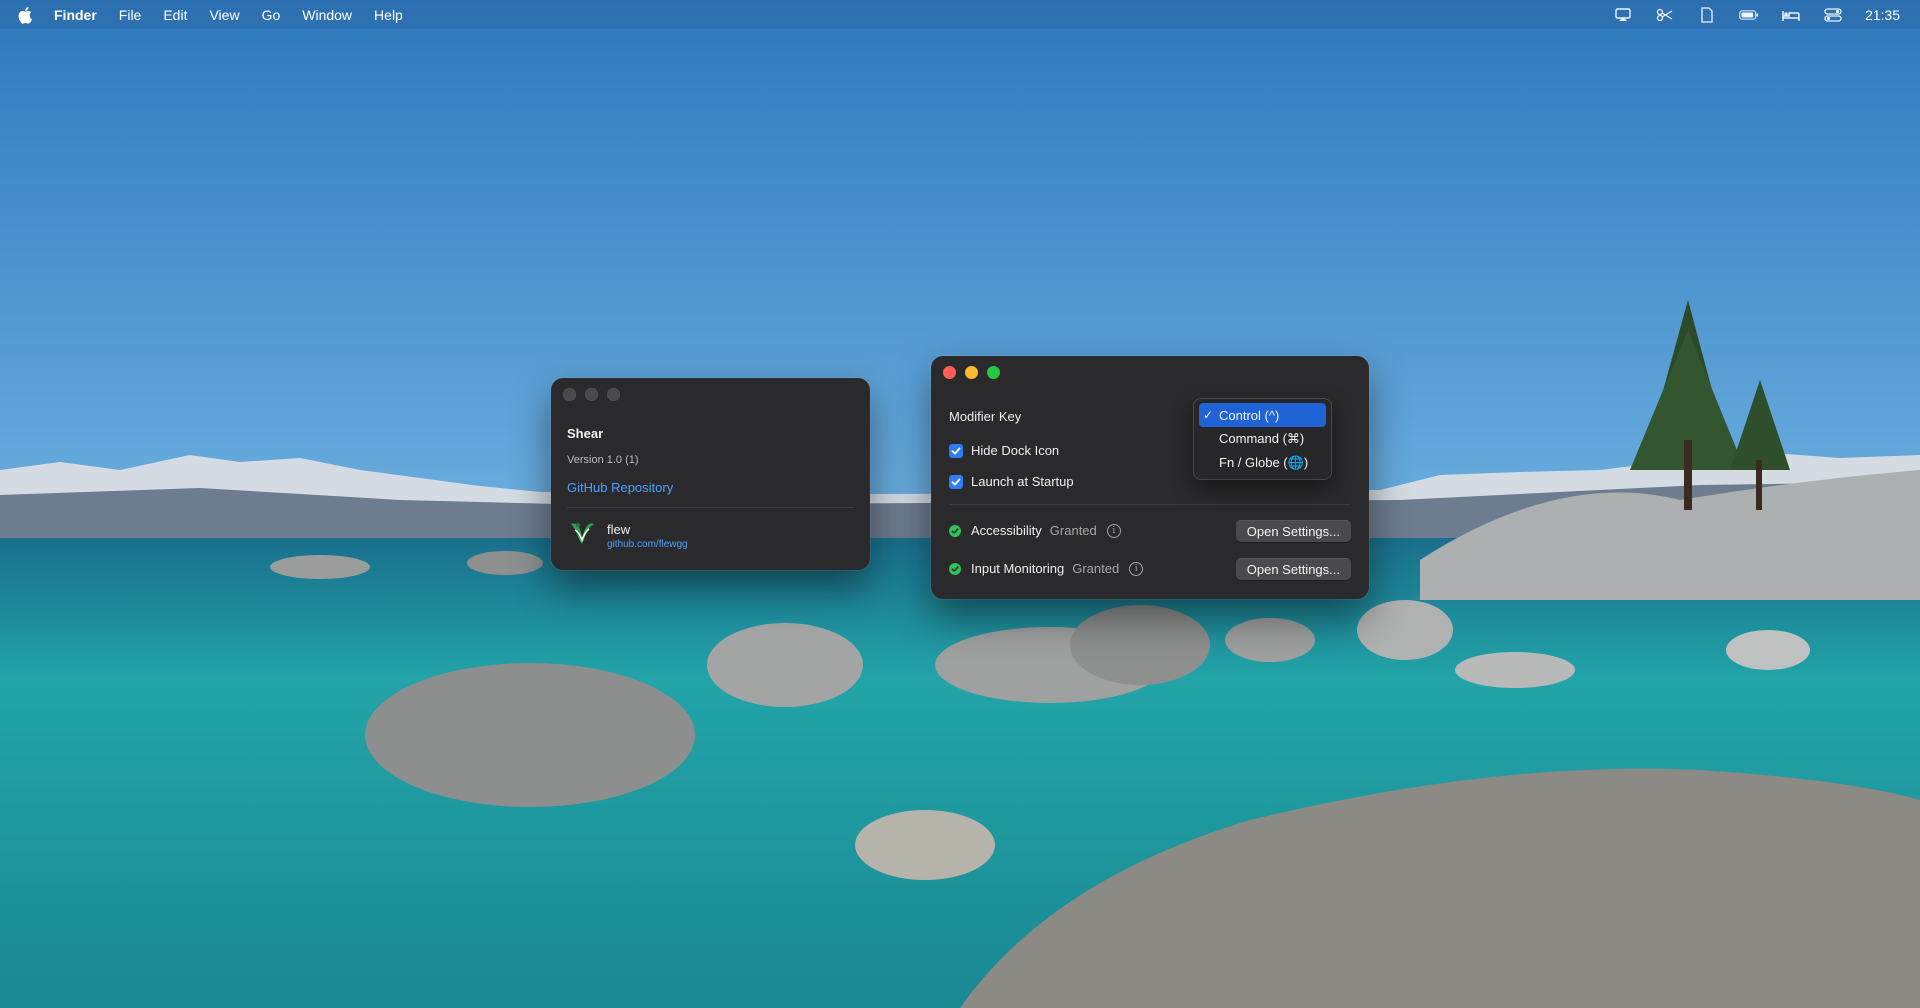 The height and width of the screenshot is (1008, 1920). I want to click on apple-menu-icon, so click(27, 15).